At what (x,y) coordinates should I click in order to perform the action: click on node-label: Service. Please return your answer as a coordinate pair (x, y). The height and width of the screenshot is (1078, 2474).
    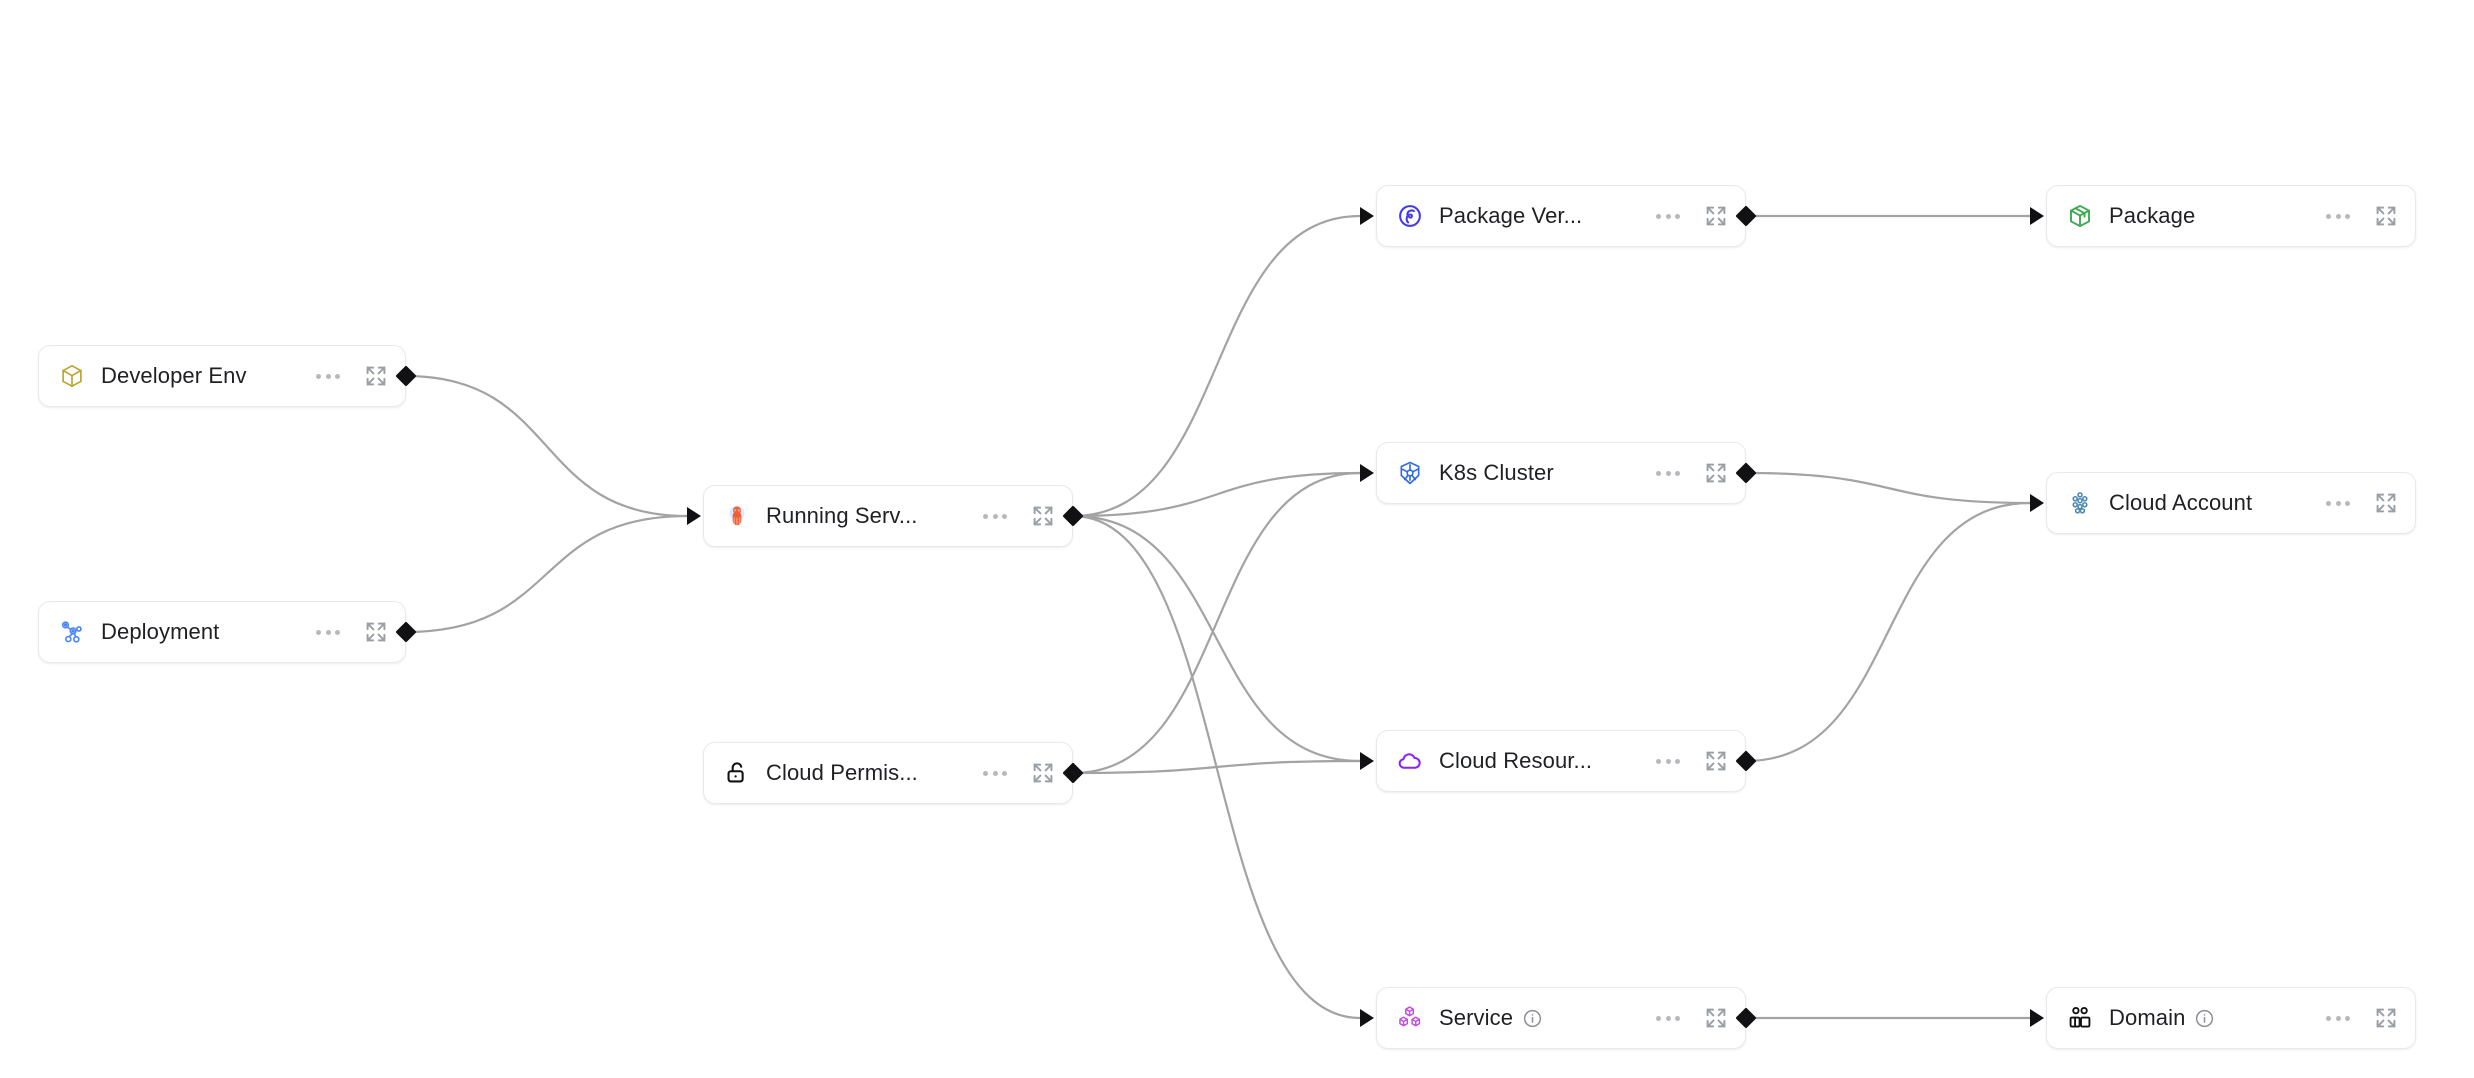
    Looking at the image, I should click on (1476, 1017).